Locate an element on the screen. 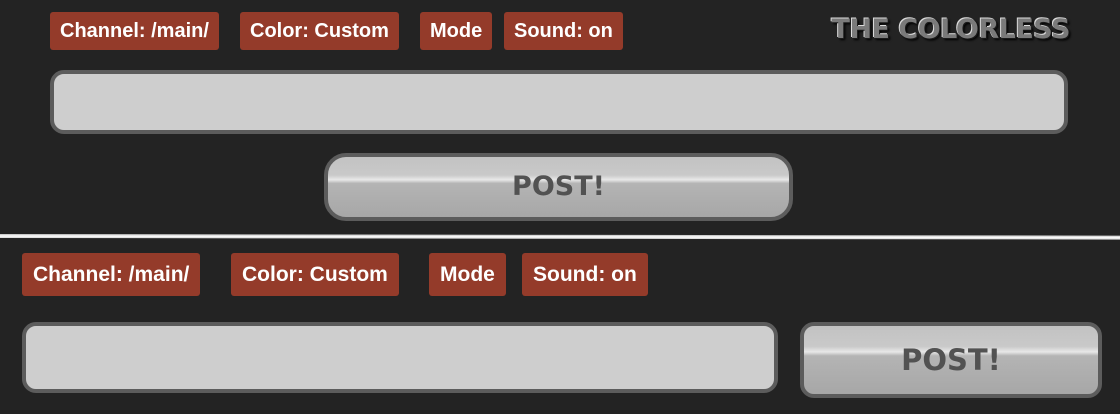  panel-divider is located at coordinates (560, 237).